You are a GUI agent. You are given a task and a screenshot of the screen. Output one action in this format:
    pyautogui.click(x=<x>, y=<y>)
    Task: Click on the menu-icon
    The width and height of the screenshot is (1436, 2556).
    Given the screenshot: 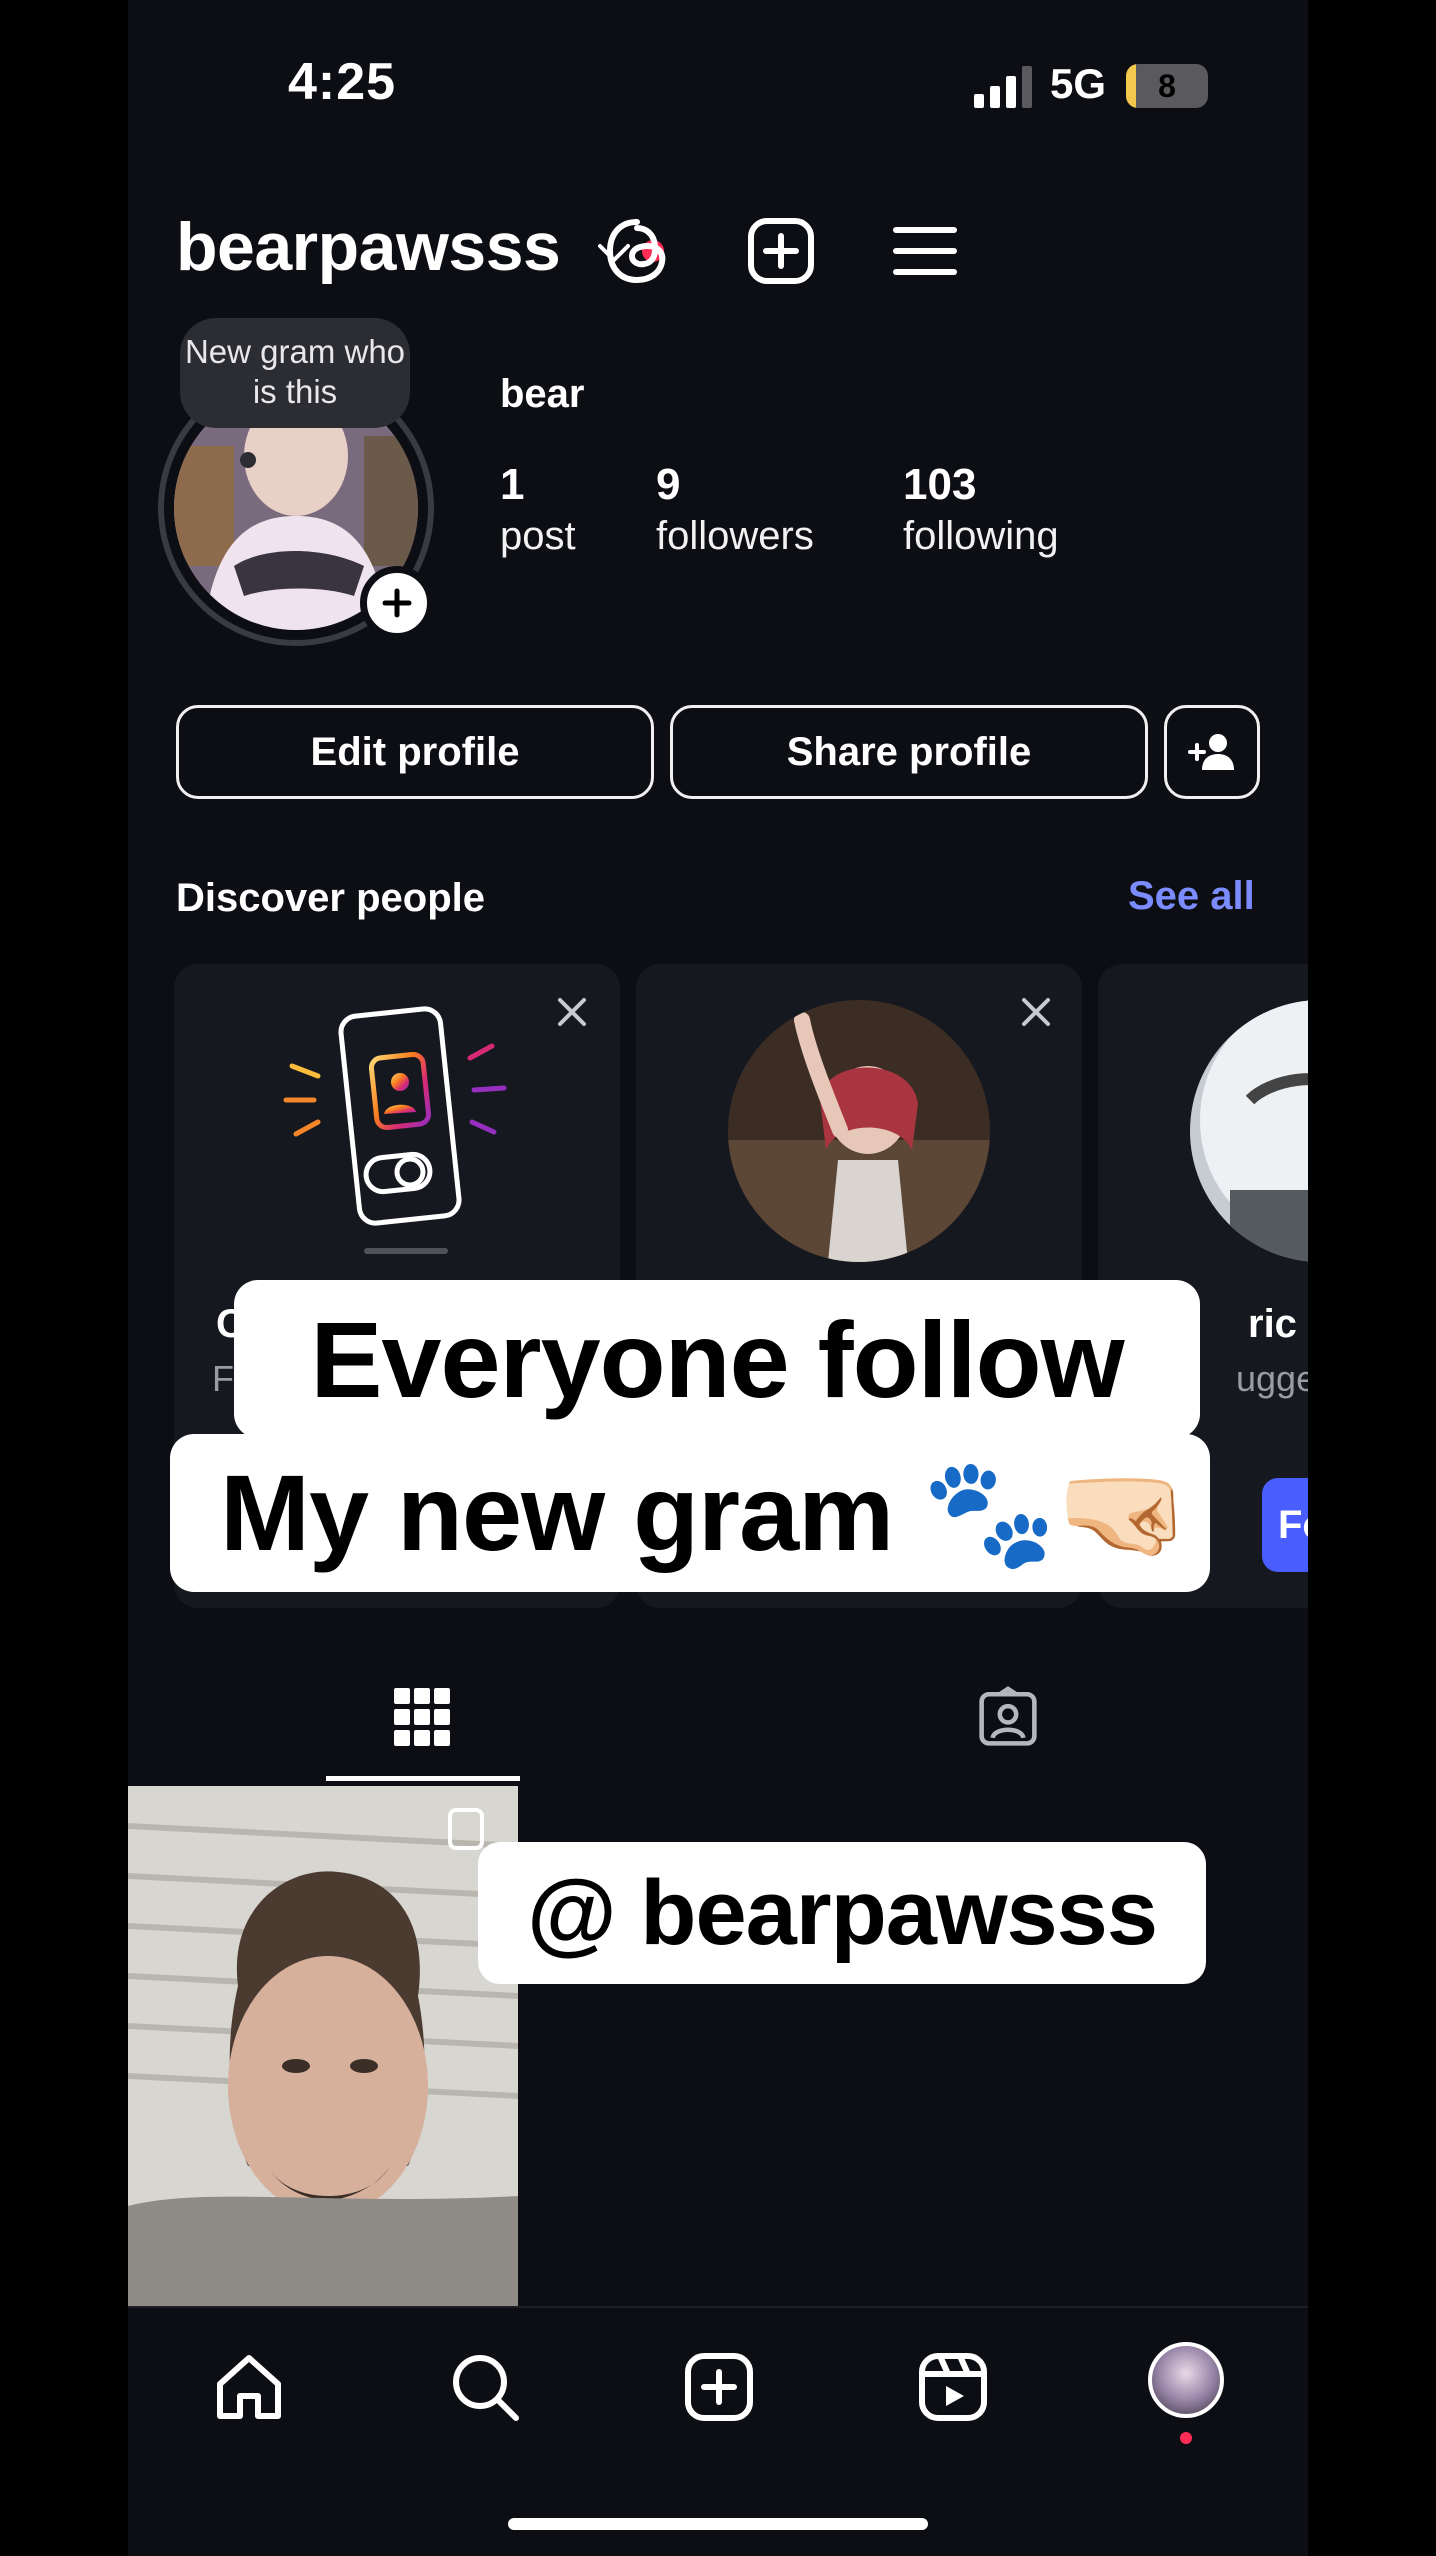 What is the action you would take?
    pyautogui.click(x=925, y=251)
    